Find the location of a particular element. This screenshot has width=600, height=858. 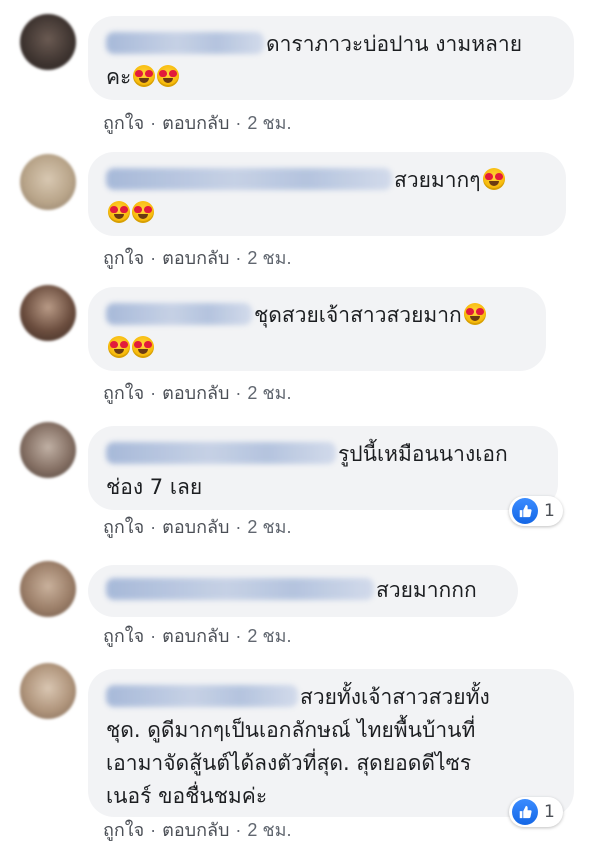

comment-text: ดาราภาวะบ่อปาน งามหลาย is located at coordinates (394, 44).